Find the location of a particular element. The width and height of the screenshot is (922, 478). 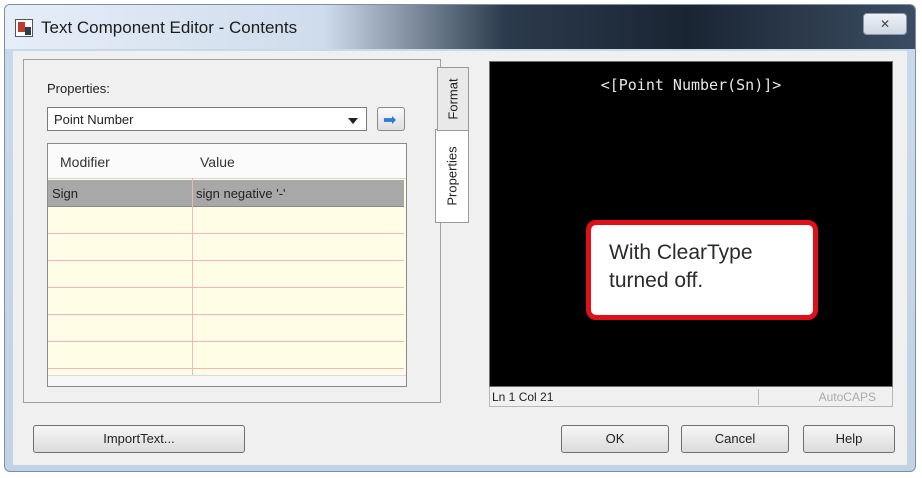

tab-format-label: Format is located at coordinates (453, 99).